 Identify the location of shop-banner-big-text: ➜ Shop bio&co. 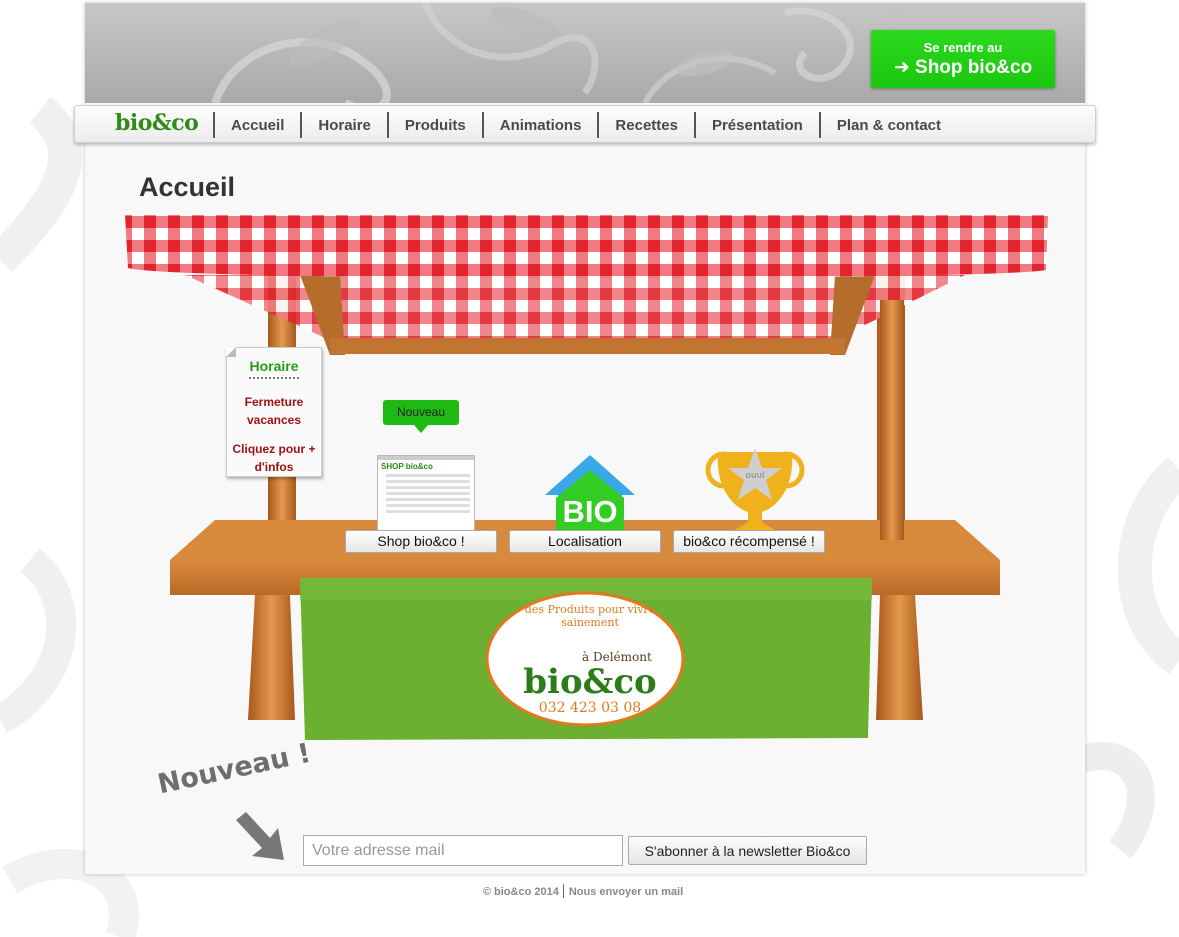
(963, 67).